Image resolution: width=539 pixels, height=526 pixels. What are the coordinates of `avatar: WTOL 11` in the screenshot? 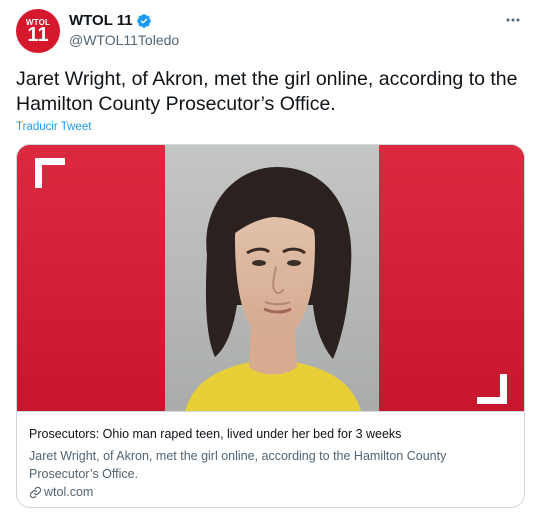 It's located at (38, 31).